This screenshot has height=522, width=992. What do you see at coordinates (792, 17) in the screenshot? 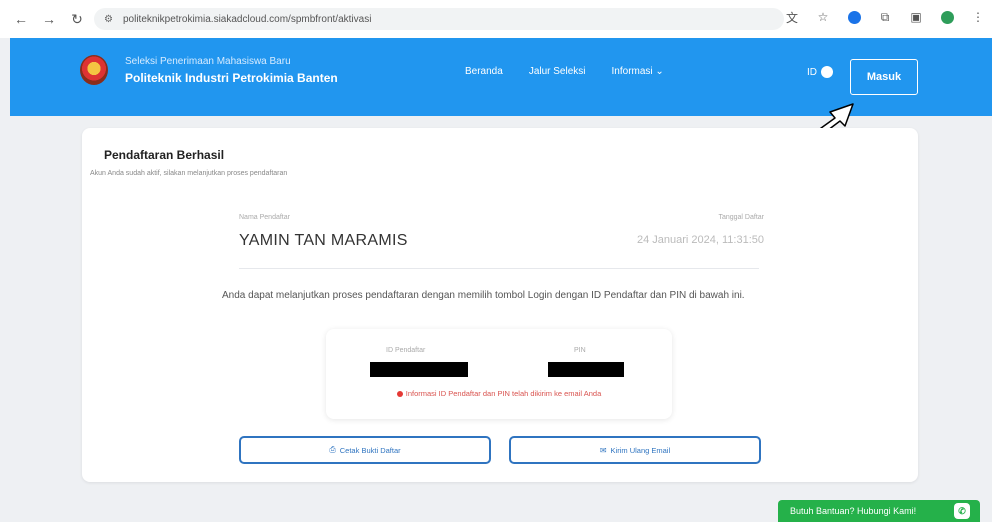
I see `translate-icon: 文` at bounding box center [792, 17].